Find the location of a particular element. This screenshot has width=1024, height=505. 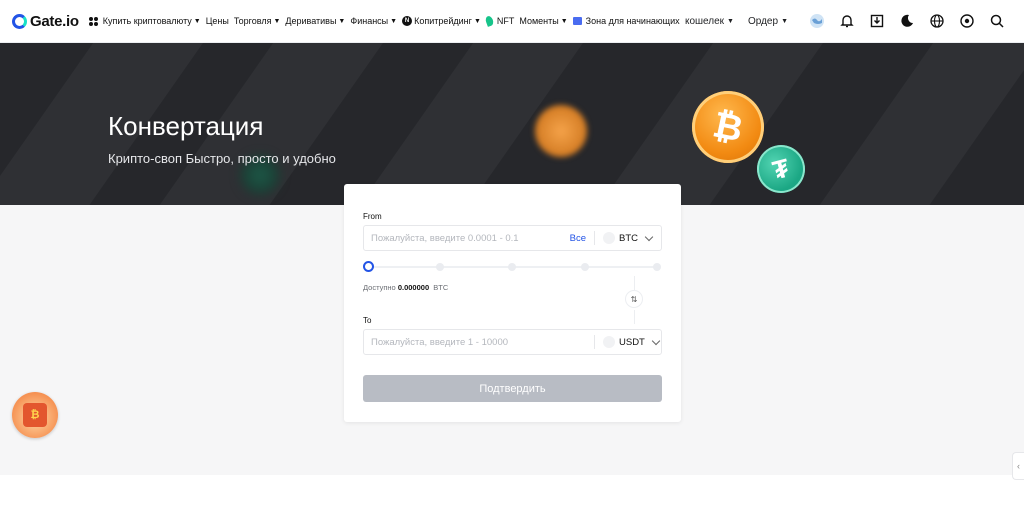

nav-item-label: Моменты is located at coordinates (539, 21).